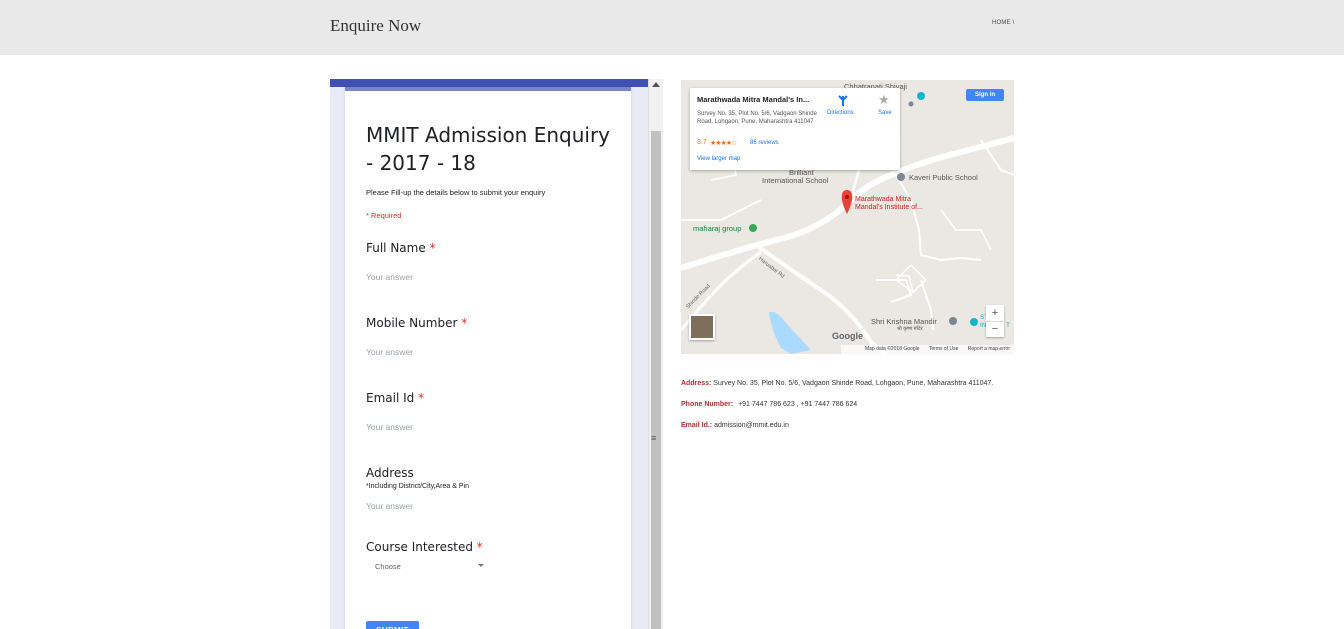 This screenshot has height=629, width=1344. What do you see at coordinates (388, 566) in the screenshot?
I see `course-select-value: Choose` at bounding box center [388, 566].